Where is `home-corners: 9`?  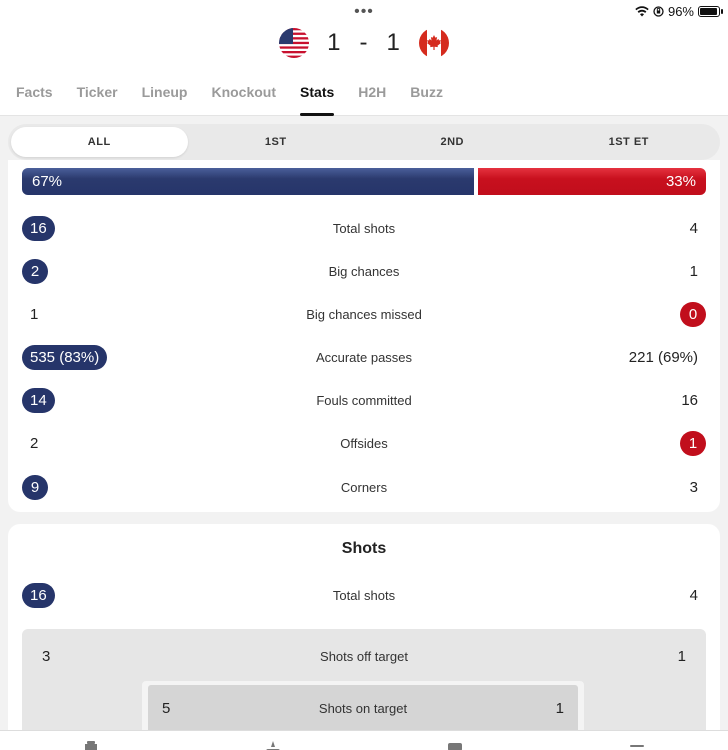 home-corners: 9 is located at coordinates (35, 487).